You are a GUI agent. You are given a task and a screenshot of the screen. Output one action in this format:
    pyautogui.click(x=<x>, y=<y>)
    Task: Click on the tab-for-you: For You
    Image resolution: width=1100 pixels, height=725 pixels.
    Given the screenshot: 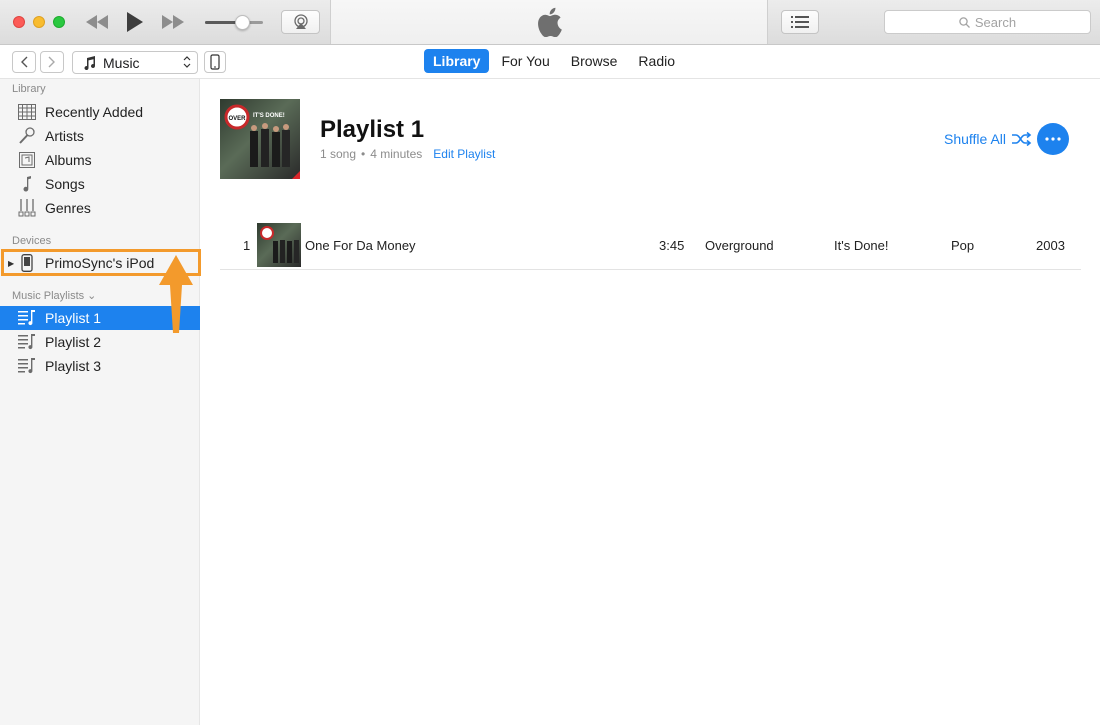 What is the action you would take?
    pyautogui.click(x=525, y=61)
    